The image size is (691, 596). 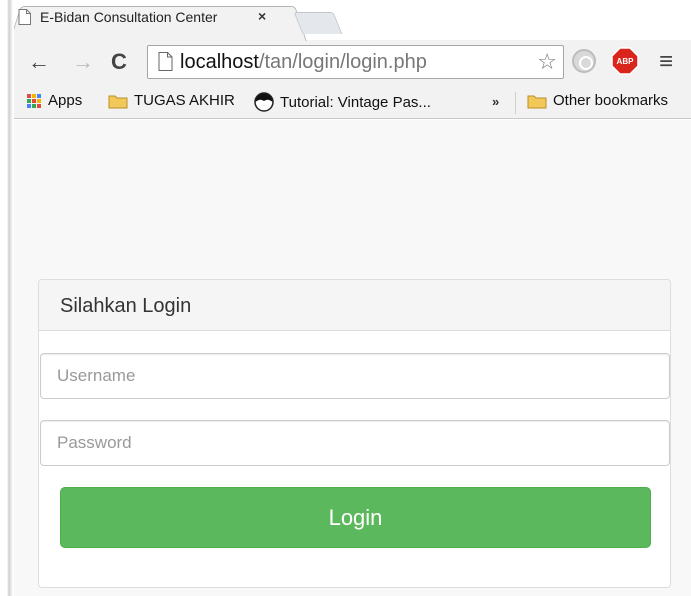 I want to click on url-host: localhost, so click(x=219, y=62).